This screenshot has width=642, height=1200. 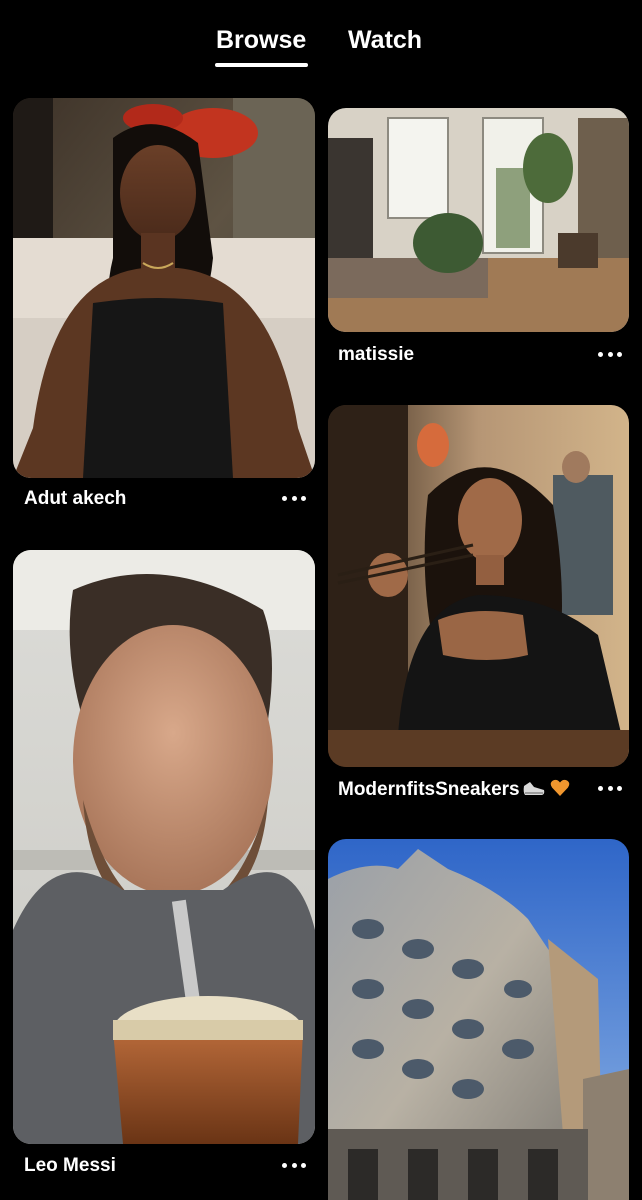 I want to click on room-photo, so click(x=478, y=220).